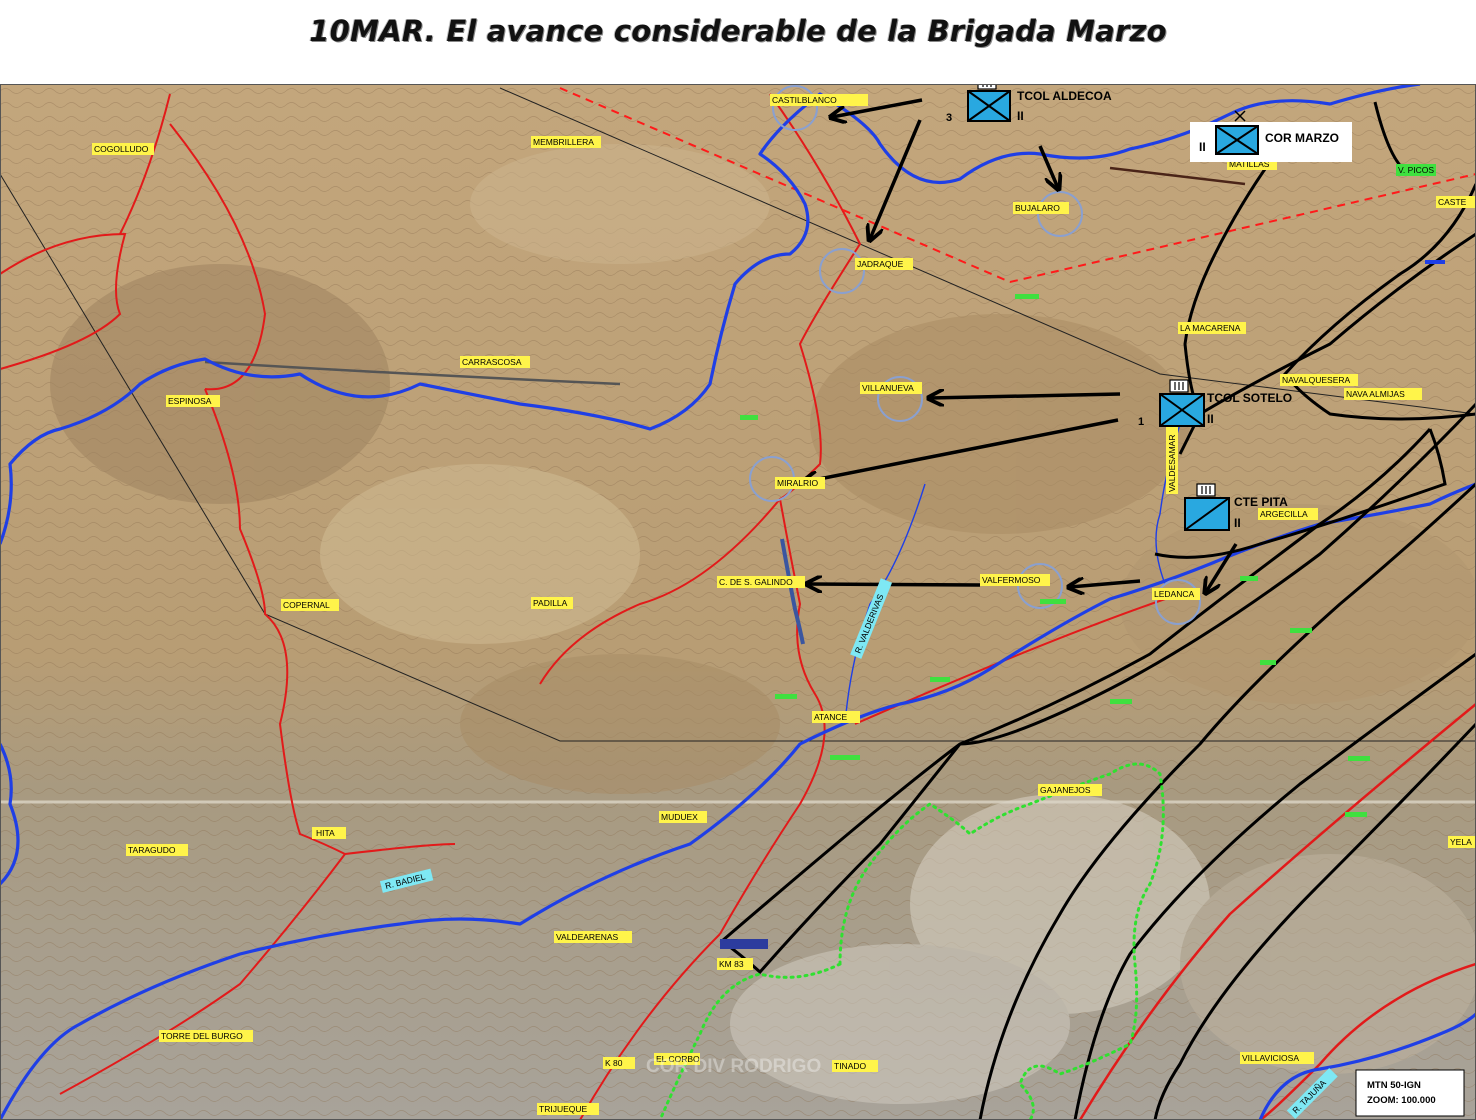  I want to click on svg-text: CASTE, so click(1452, 202).